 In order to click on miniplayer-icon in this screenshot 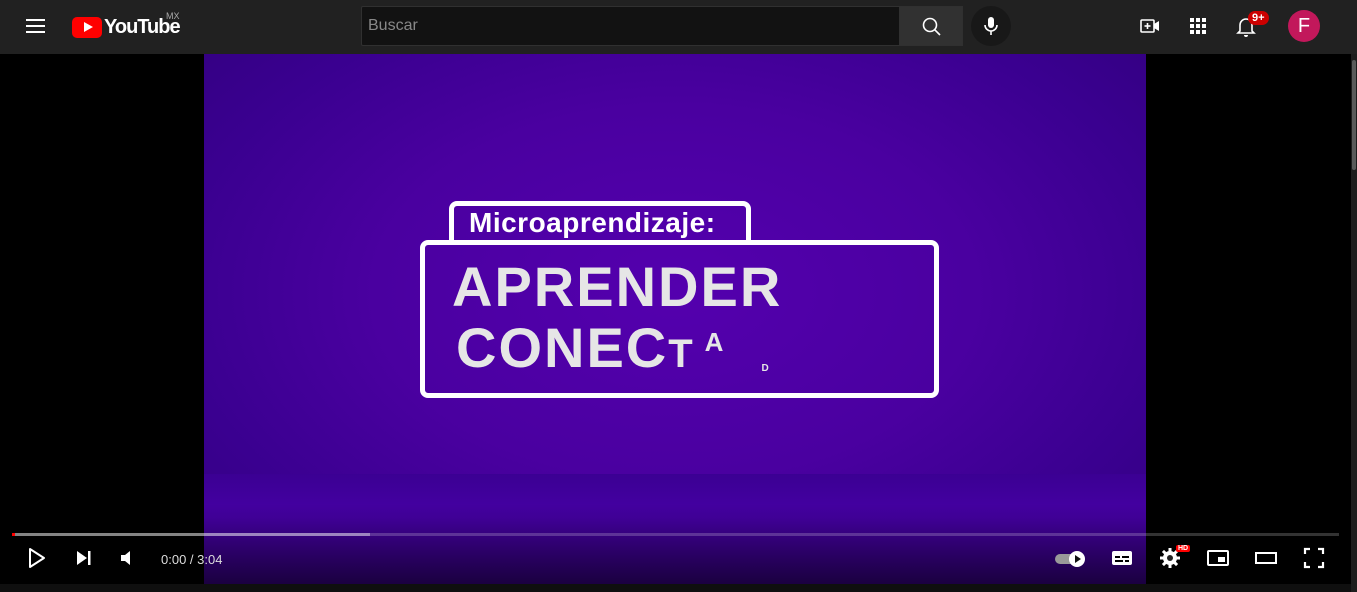, I will do `click(1218, 558)`.